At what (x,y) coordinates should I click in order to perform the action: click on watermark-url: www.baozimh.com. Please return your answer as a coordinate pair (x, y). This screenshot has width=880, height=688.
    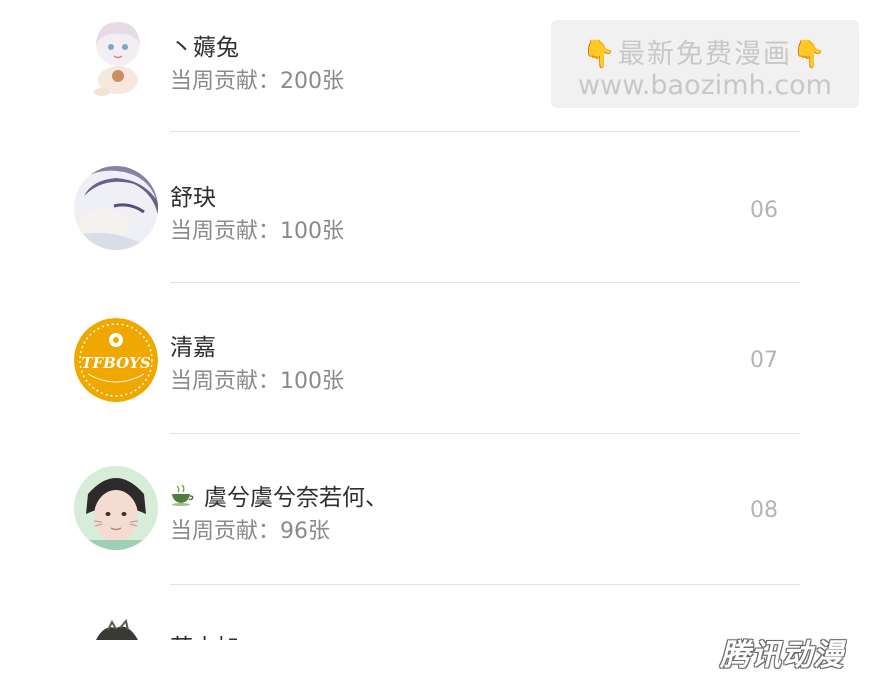
    Looking at the image, I should click on (705, 85).